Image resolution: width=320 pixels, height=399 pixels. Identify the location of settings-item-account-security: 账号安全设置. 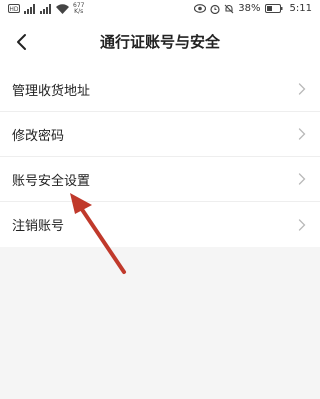
(160, 179).